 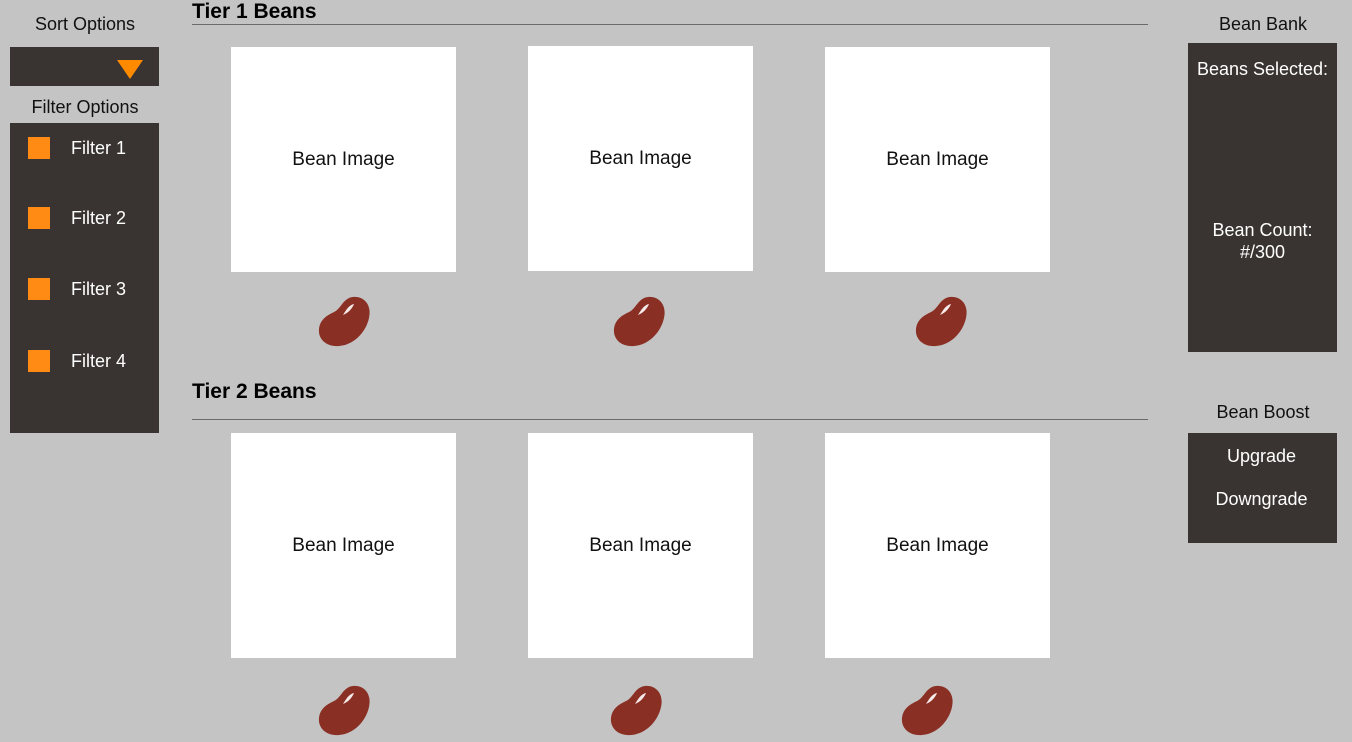 What do you see at coordinates (670, 419) in the screenshot?
I see `tier-2-divider` at bounding box center [670, 419].